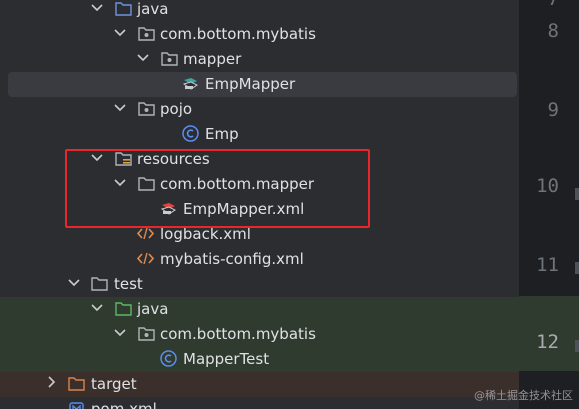  I want to click on tree-node-class: MapperTest, so click(259, 359).